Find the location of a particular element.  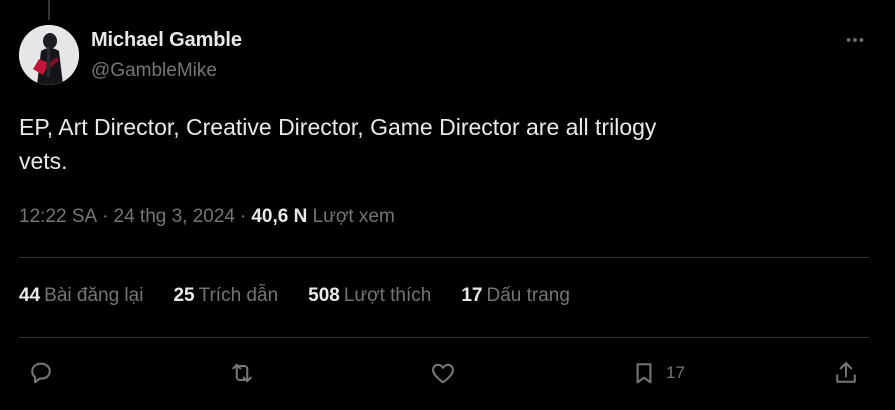

share-button is located at coordinates (846, 373).